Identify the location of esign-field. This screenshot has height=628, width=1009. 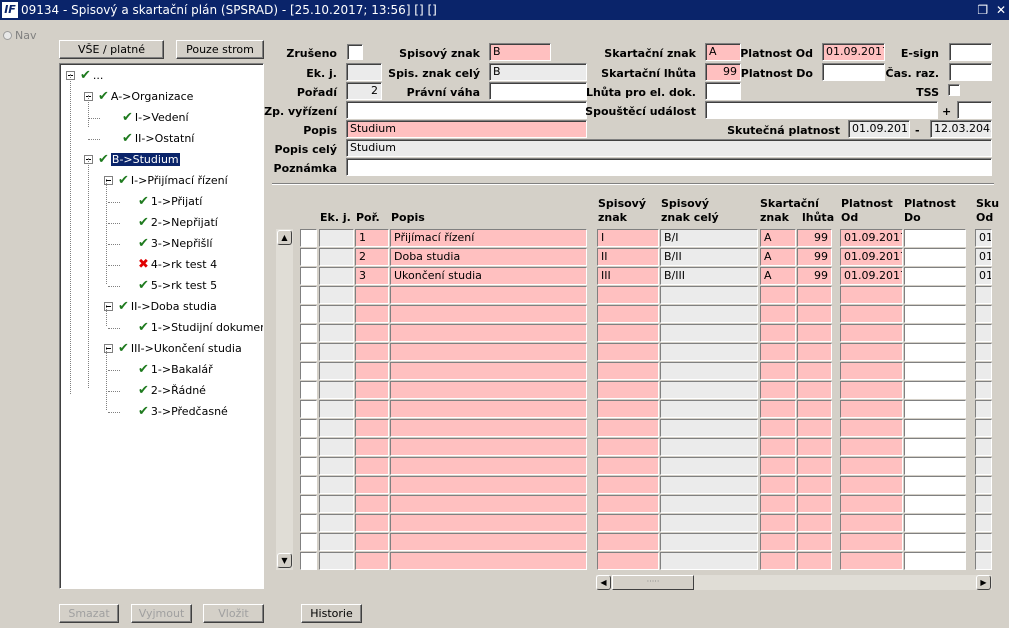
(970, 52).